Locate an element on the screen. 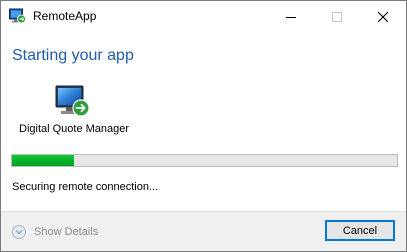 The height and width of the screenshot is (252, 407). program-name: Digital Quote Manager is located at coordinates (74, 129).